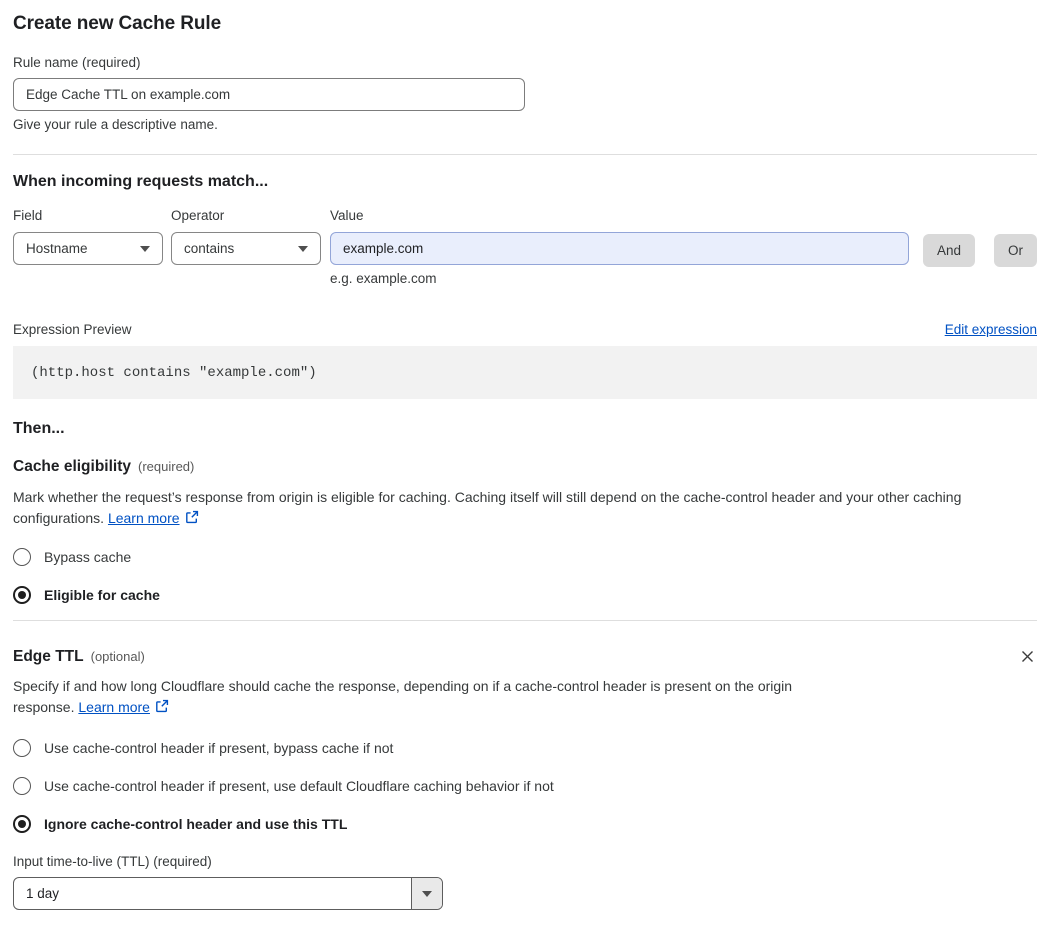 The image size is (1058, 930). Describe the element at coordinates (525, 372) in the screenshot. I see `expression-code: (http.host contains "example.com")` at that location.